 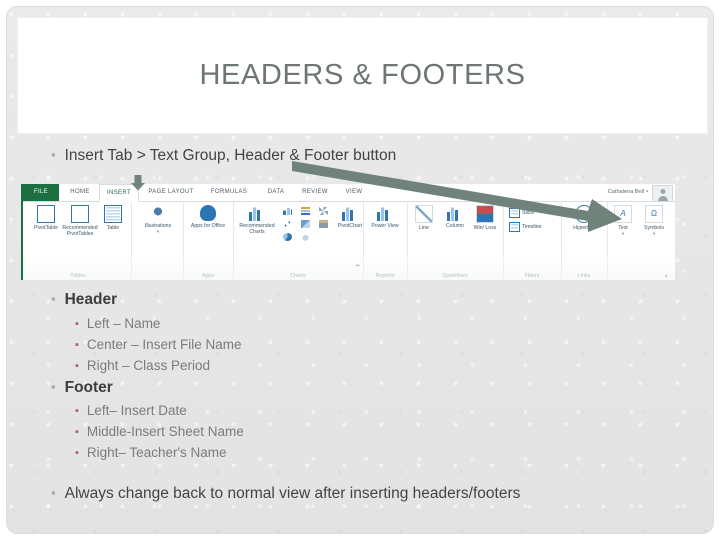 What do you see at coordinates (165, 431) in the screenshot?
I see `sub-bullet-text: Middle-Insert Sheet Name` at bounding box center [165, 431].